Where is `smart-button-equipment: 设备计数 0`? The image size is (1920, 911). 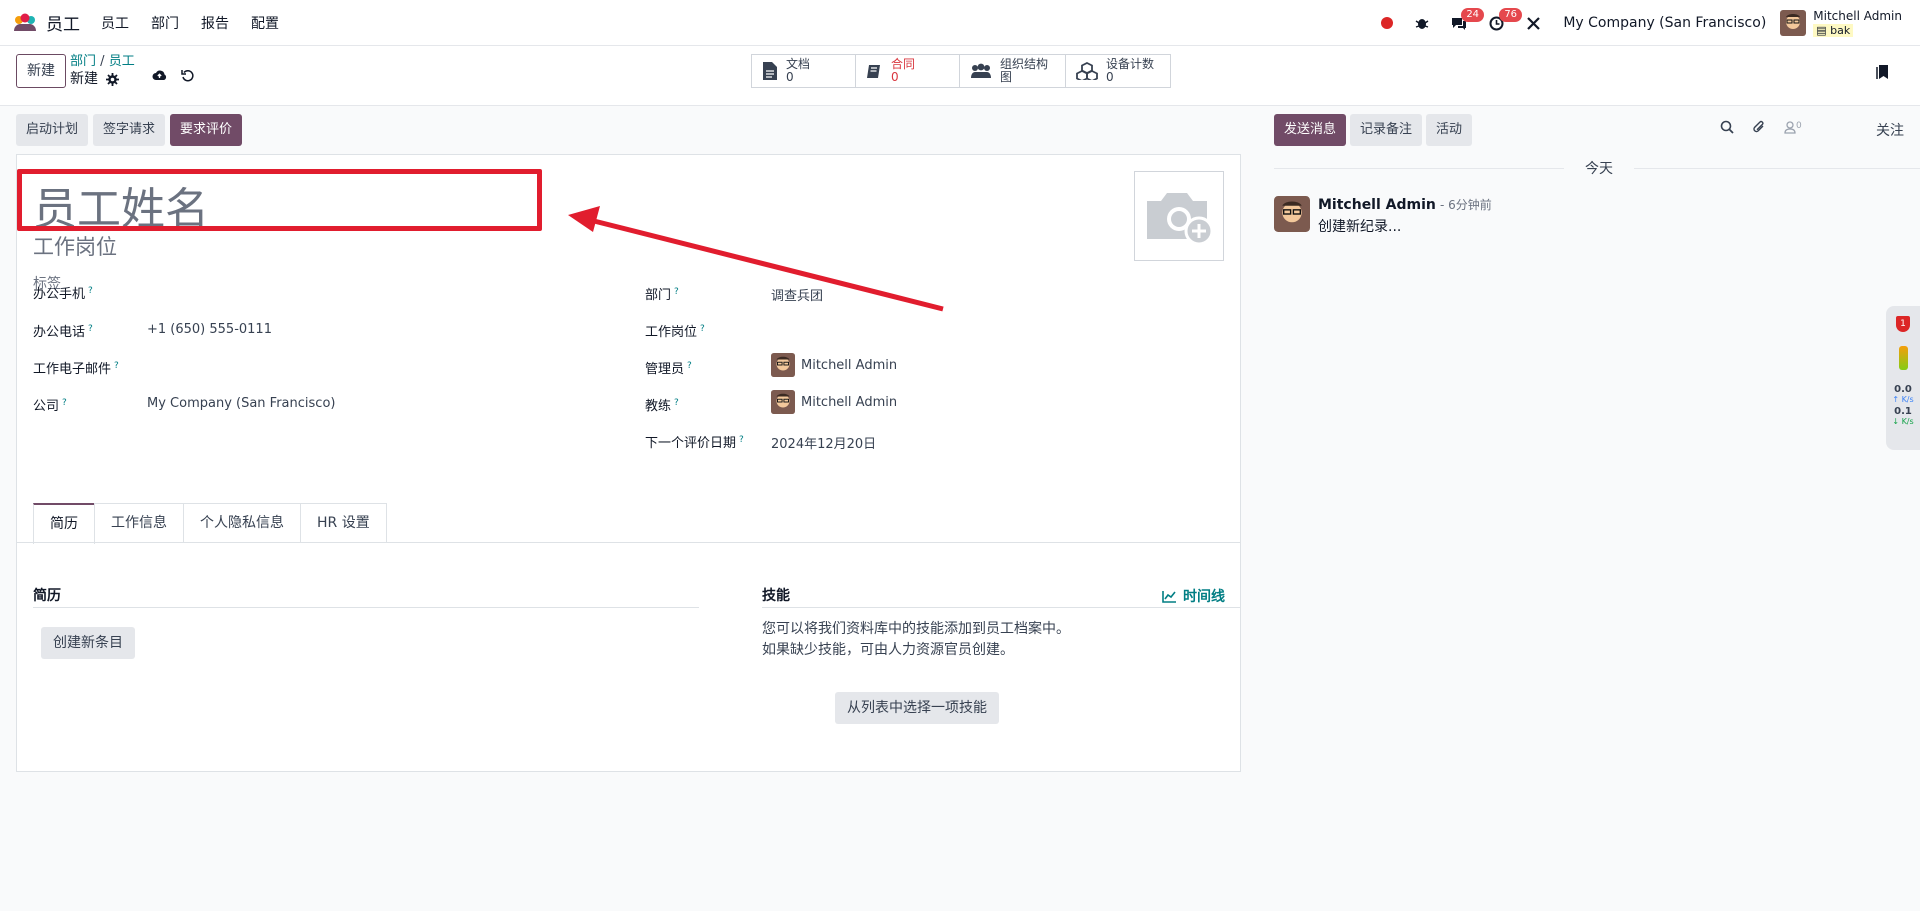
smart-button-equipment: 设备计数 0 is located at coordinates (1118, 71).